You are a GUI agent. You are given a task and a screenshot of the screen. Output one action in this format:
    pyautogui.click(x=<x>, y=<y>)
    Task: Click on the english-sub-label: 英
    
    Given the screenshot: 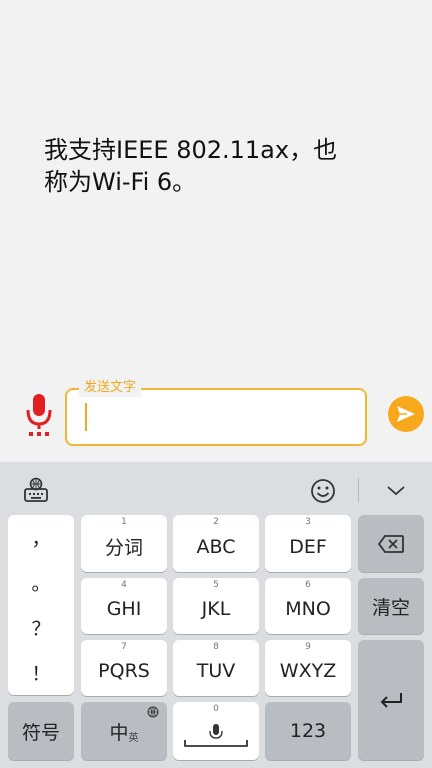 What is the action you would take?
    pyautogui.click(x=133, y=738)
    